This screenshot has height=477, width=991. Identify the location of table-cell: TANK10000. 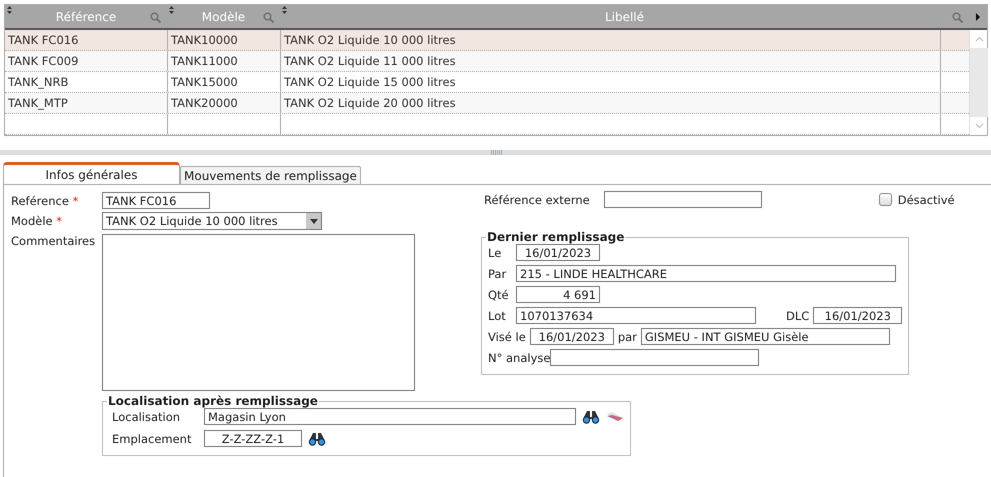
(224, 40).